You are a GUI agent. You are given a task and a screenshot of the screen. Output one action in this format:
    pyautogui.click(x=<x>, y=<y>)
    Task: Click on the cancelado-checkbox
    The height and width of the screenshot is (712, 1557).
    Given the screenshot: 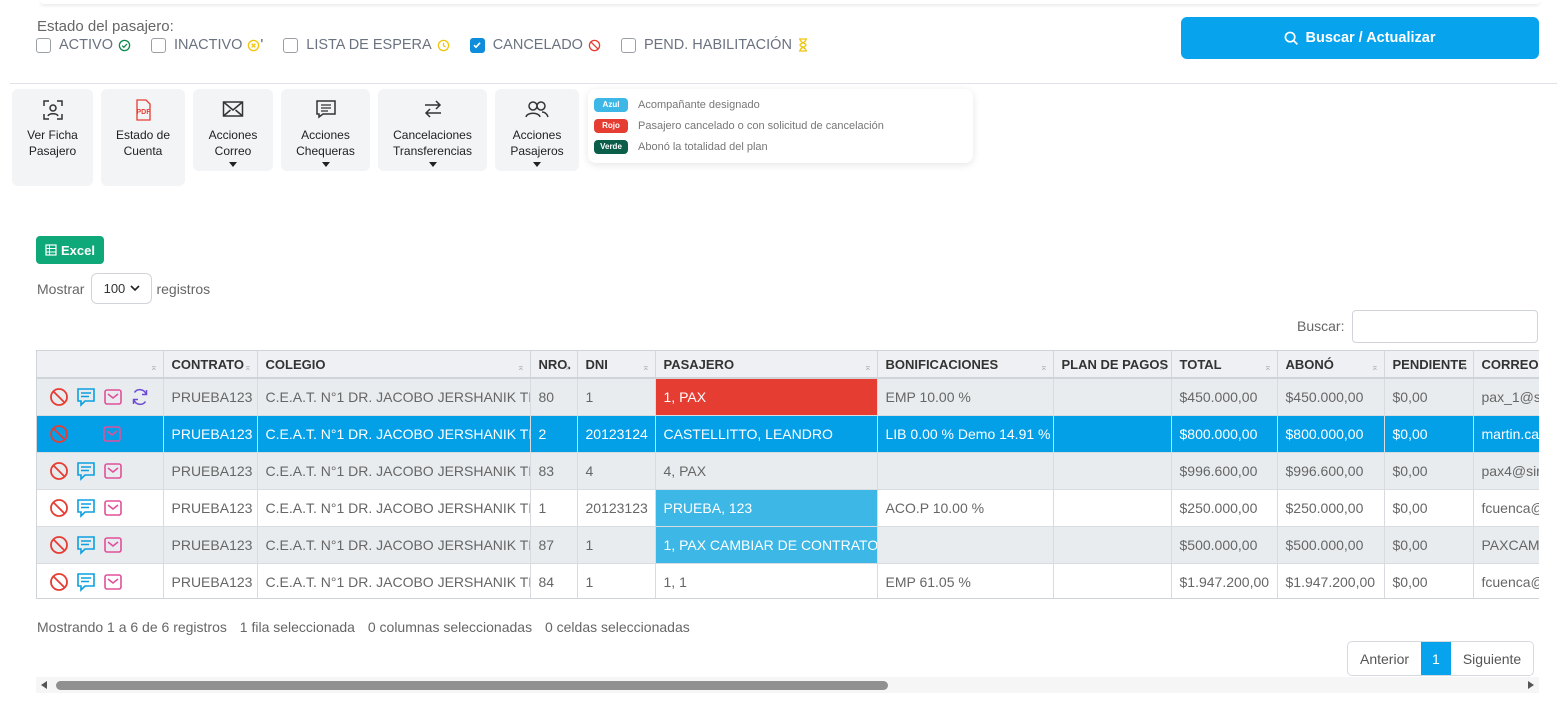 What is the action you would take?
    pyautogui.click(x=477, y=45)
    